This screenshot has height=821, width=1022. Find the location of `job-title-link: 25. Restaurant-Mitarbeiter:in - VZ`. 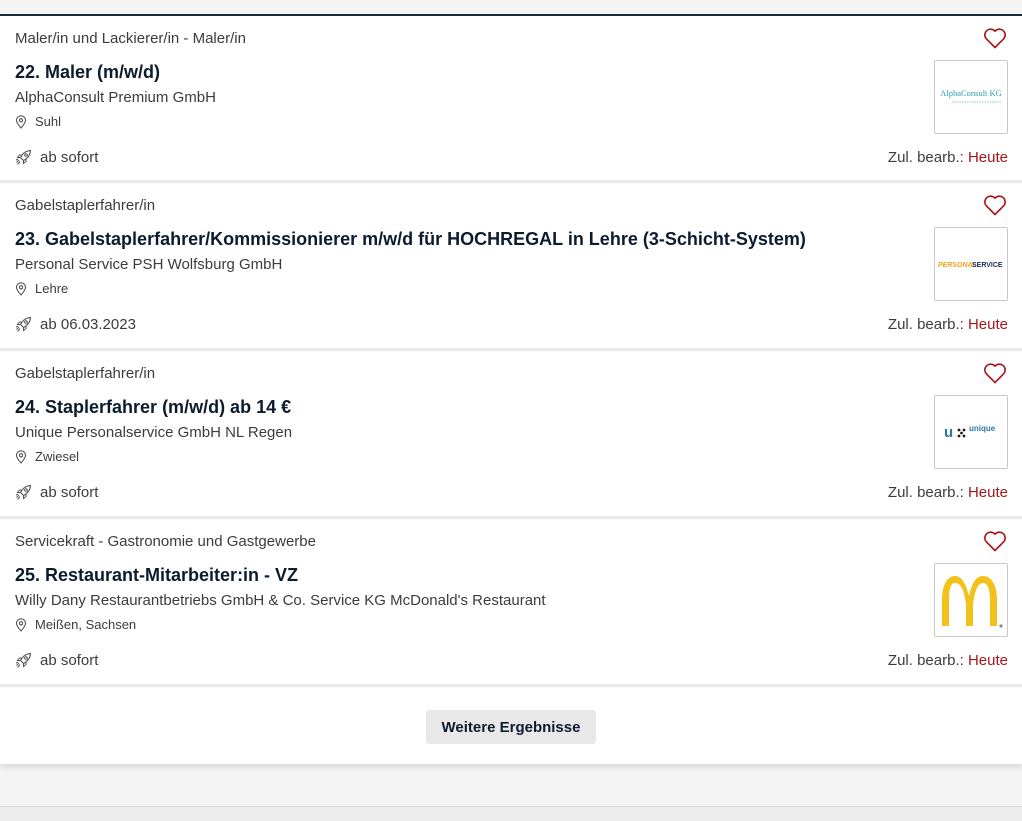

job-title-link: 25. Restaurant-Mitarbeiter:in - VZ is located at coordinates (156, 575).